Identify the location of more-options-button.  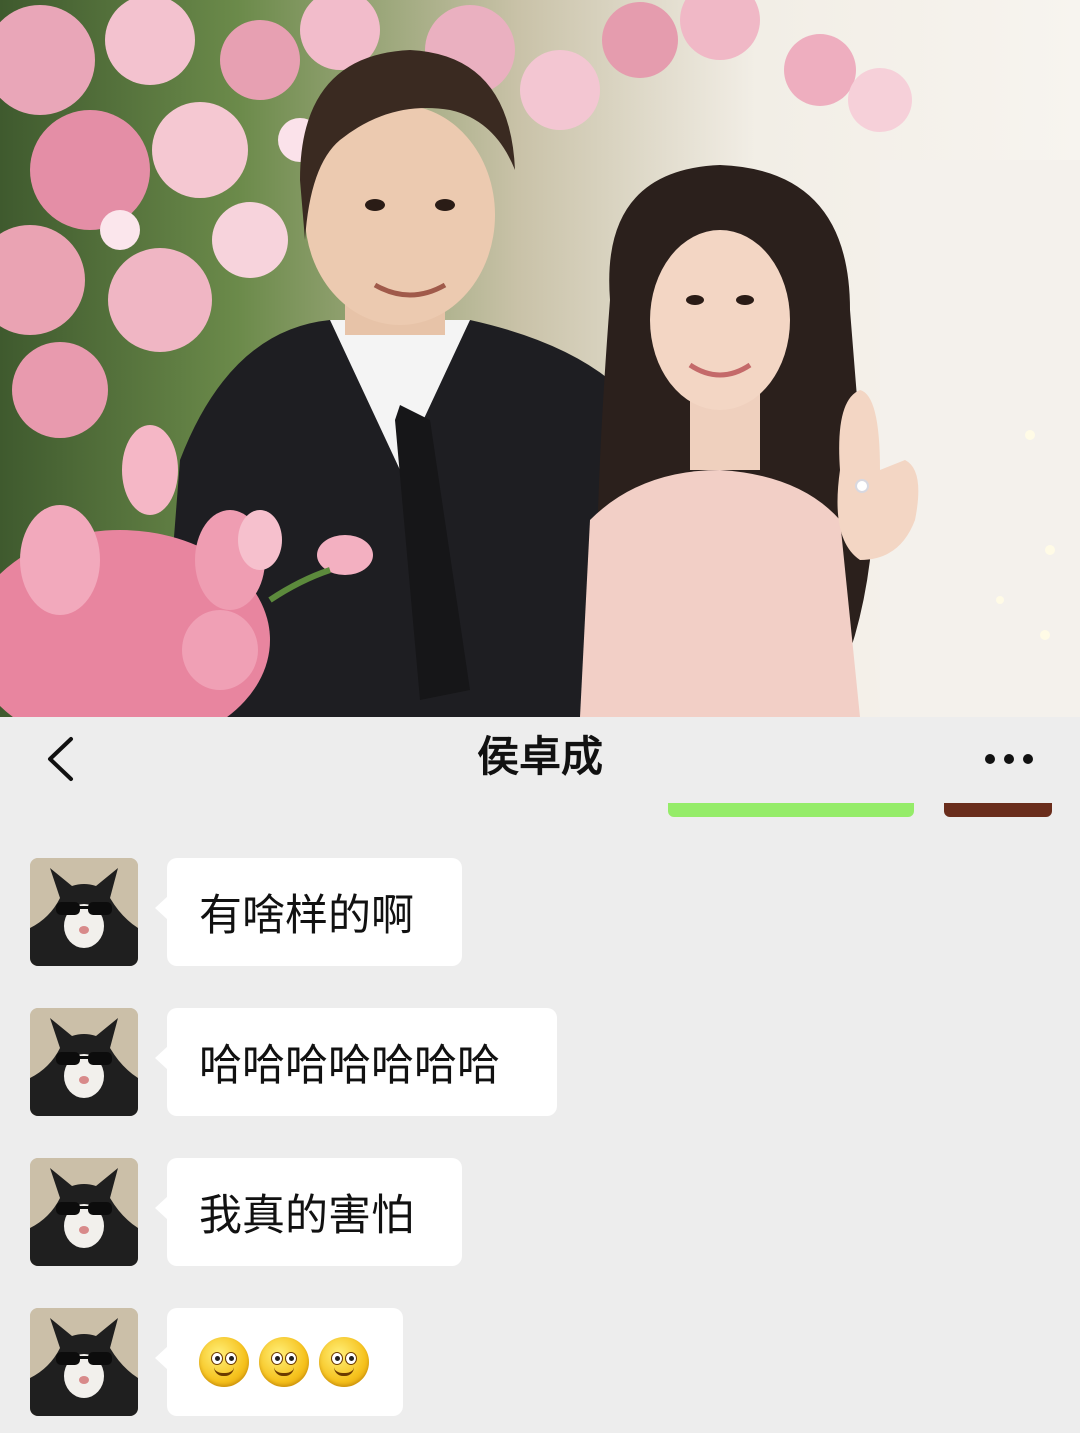
(1009, 759).